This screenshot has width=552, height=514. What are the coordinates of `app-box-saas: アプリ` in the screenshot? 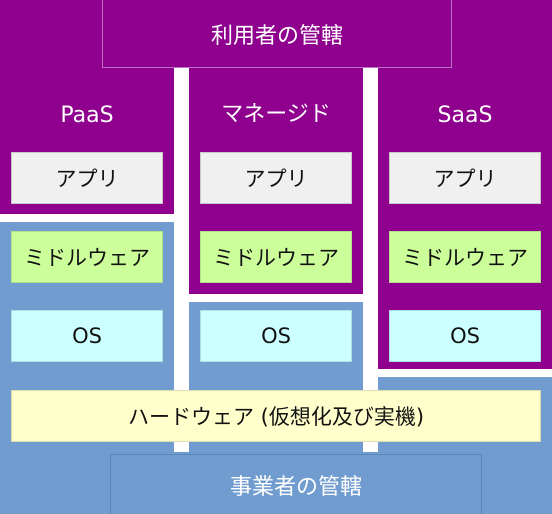 It's located at (465, 178).